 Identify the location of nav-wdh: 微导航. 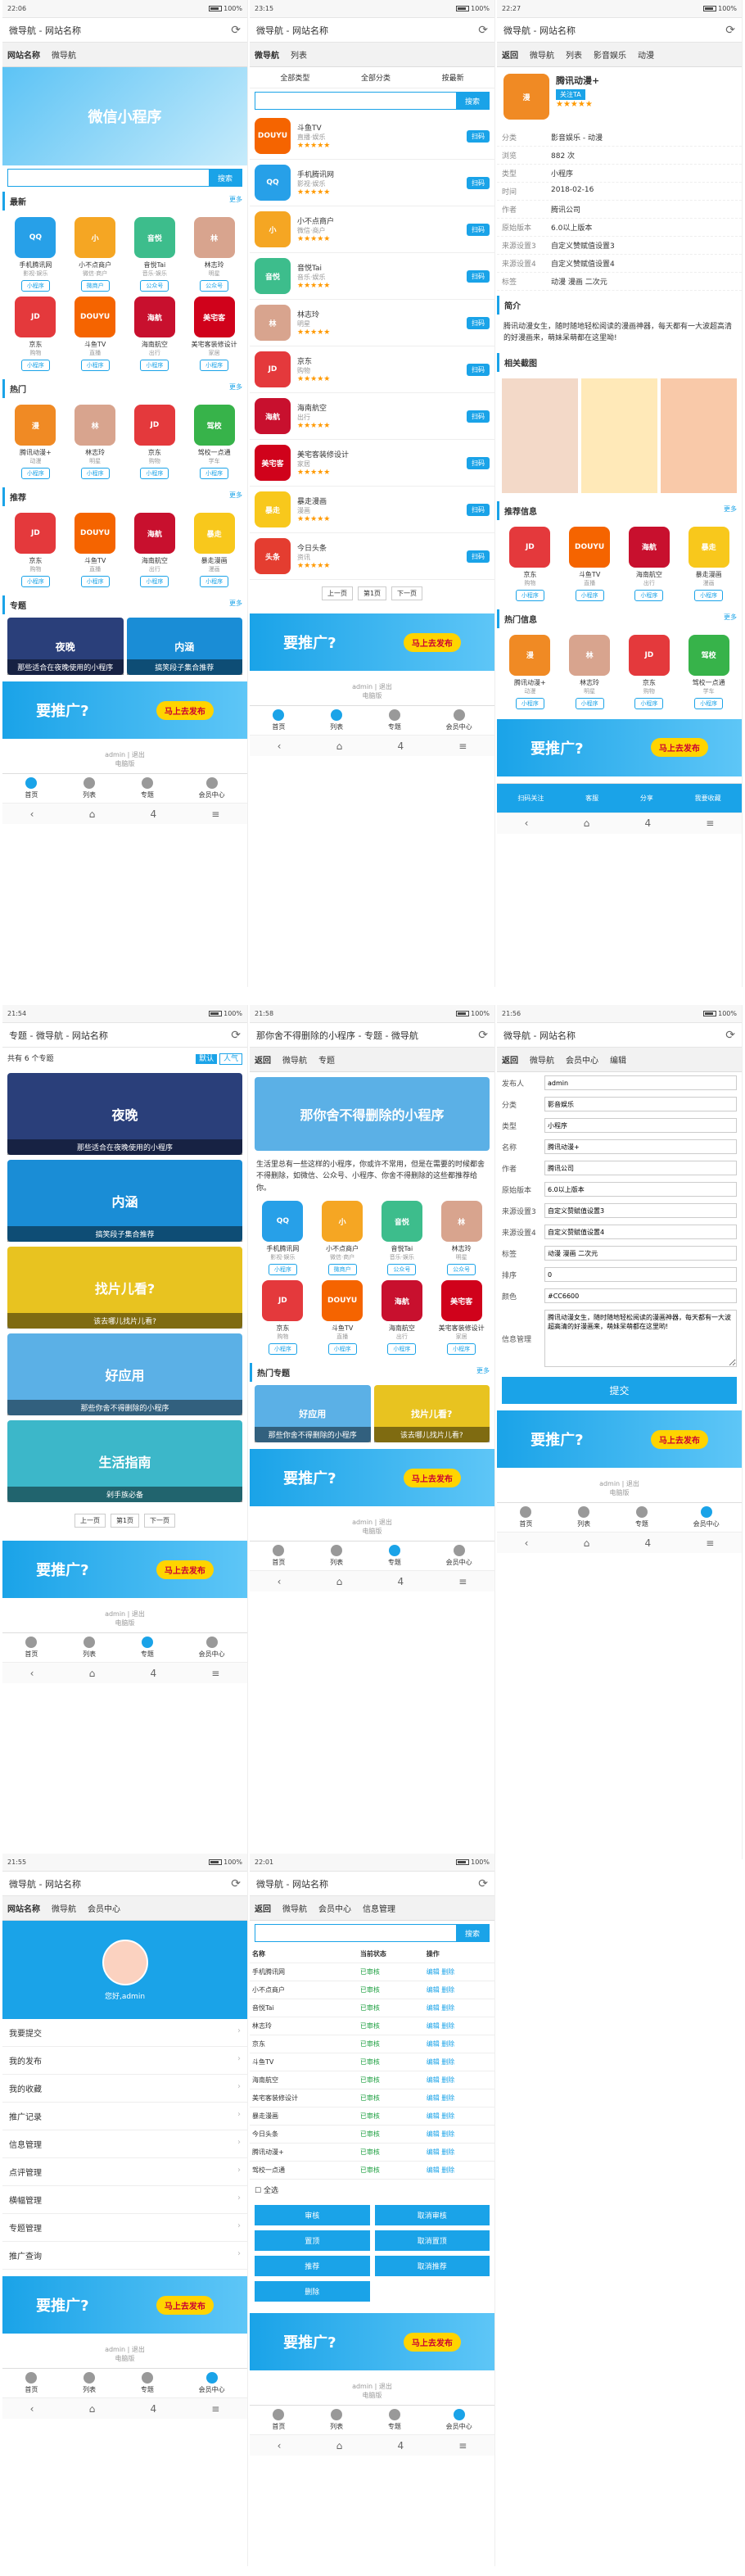
(64, 54).